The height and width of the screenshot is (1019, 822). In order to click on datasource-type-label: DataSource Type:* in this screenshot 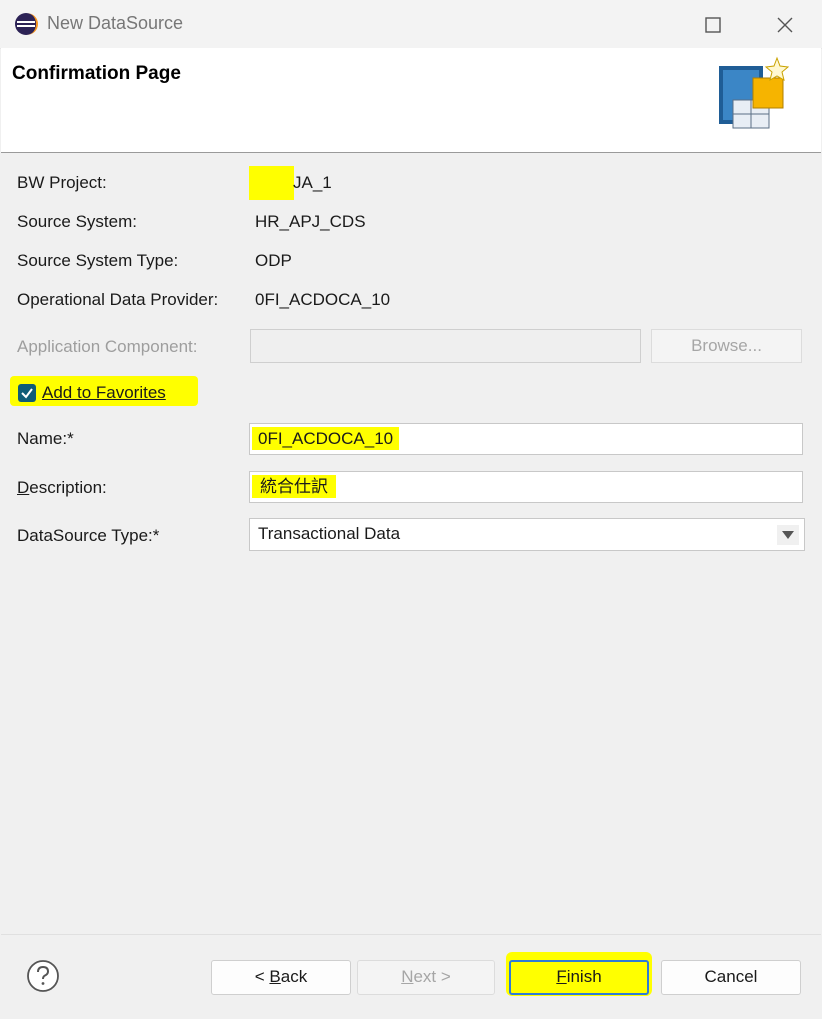, I will do `click(88, 535)`.